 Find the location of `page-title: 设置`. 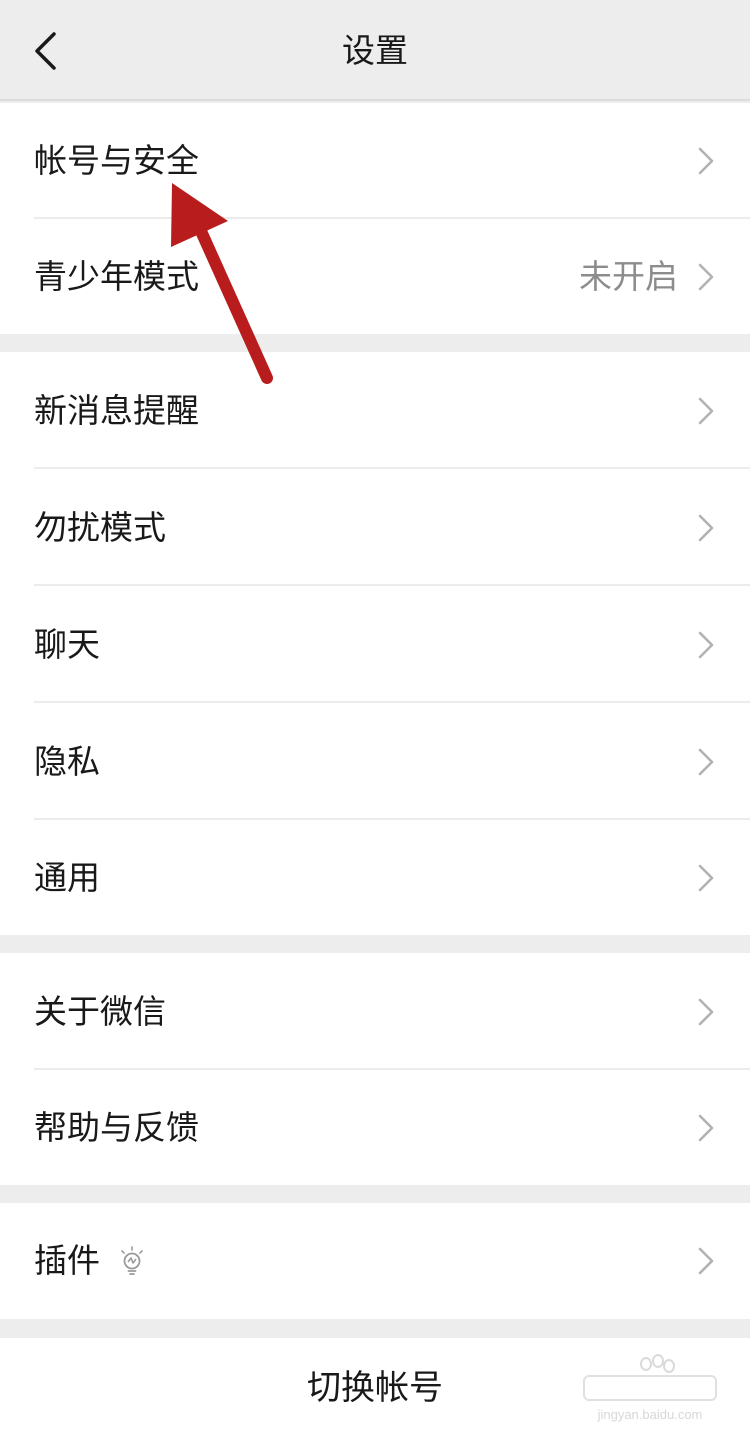

page-title: 设置 is located at coordinates (375, 50).